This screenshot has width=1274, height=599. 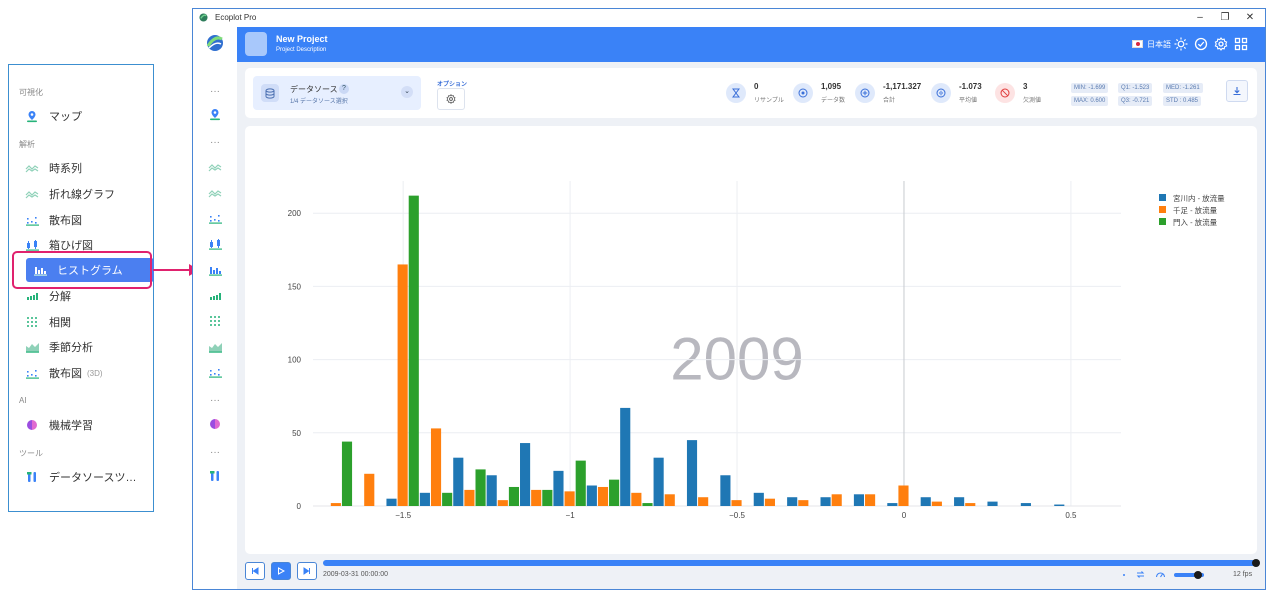 What do you see at coordinates (1090, 101) in the screenshot?
I see `stat-max: MAX: 0.600` at bounding box center [1090, 101].